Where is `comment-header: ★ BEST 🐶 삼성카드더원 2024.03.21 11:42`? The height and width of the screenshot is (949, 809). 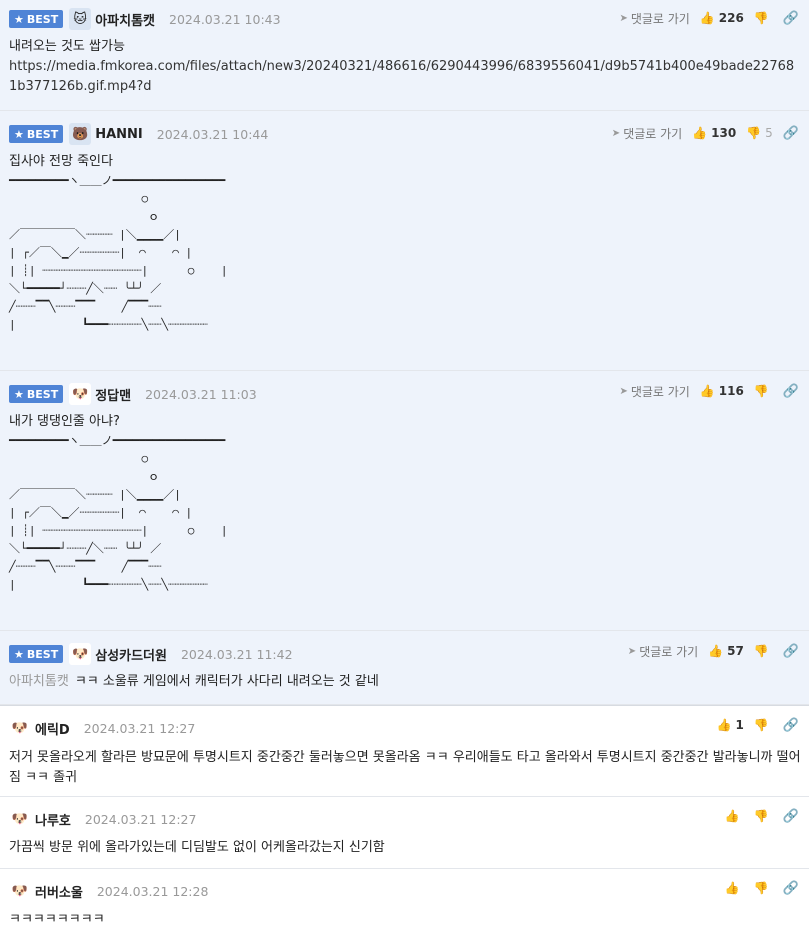
comment-header: ★ BEST 🐶 삼성카드더원 2024.03.21 11:42 is located at coordinates (151, 654).